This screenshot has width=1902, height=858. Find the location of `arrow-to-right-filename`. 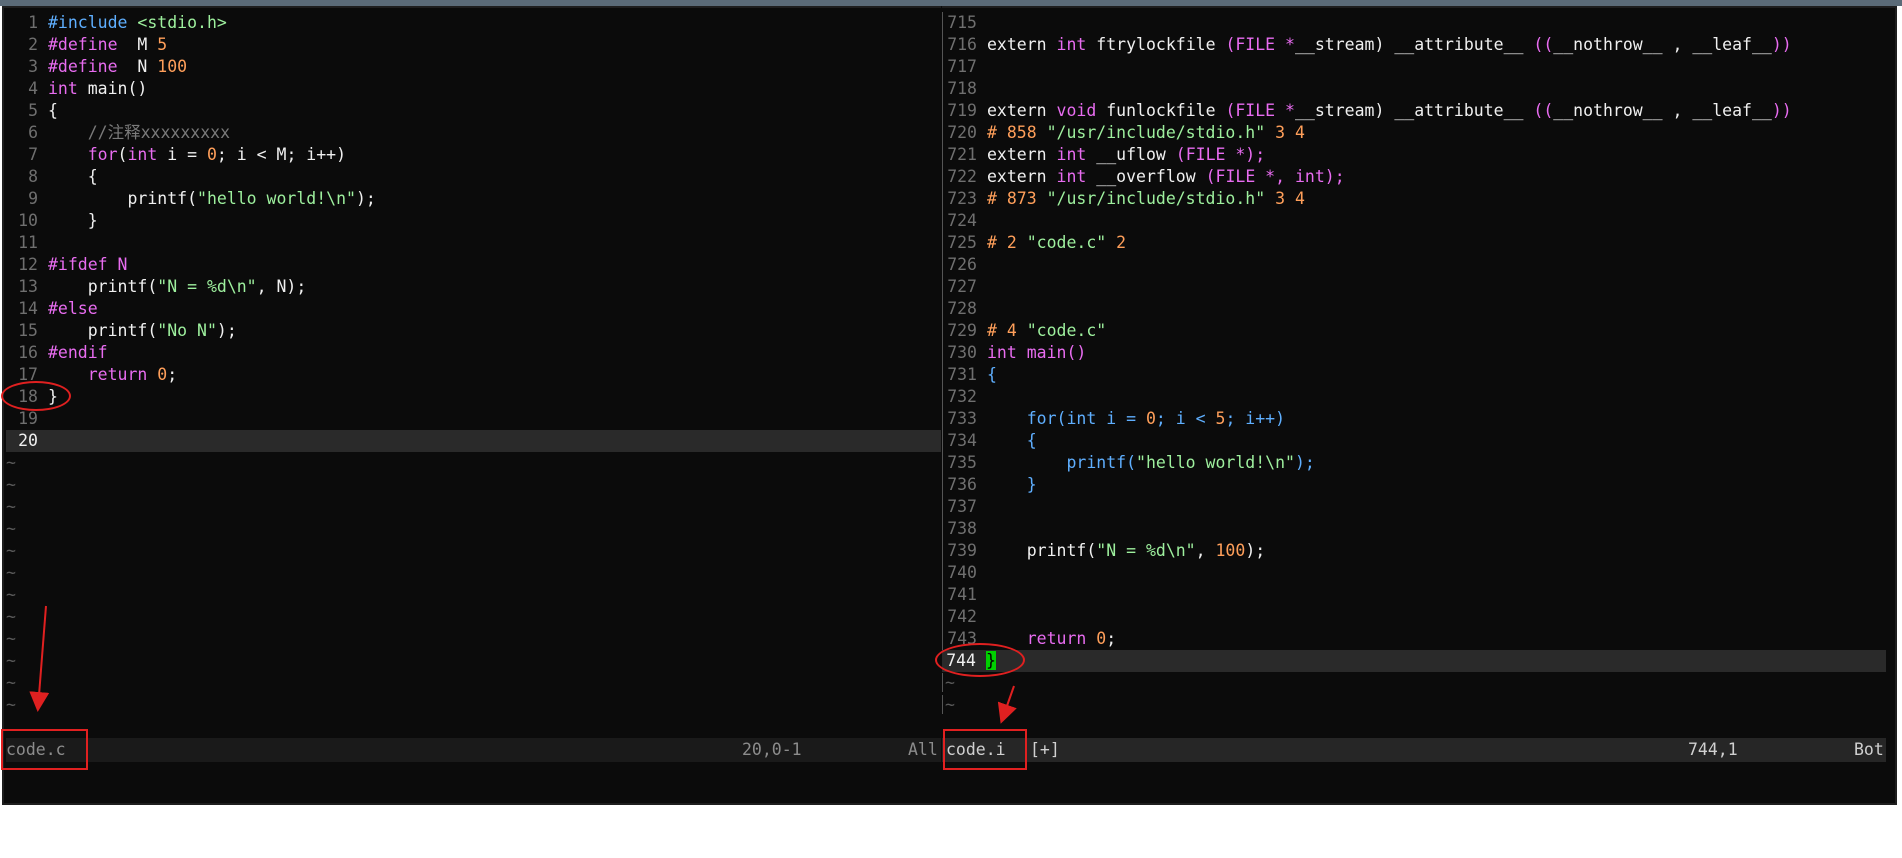

arrow-to-right-filename is located at coordinates (1007, 704).